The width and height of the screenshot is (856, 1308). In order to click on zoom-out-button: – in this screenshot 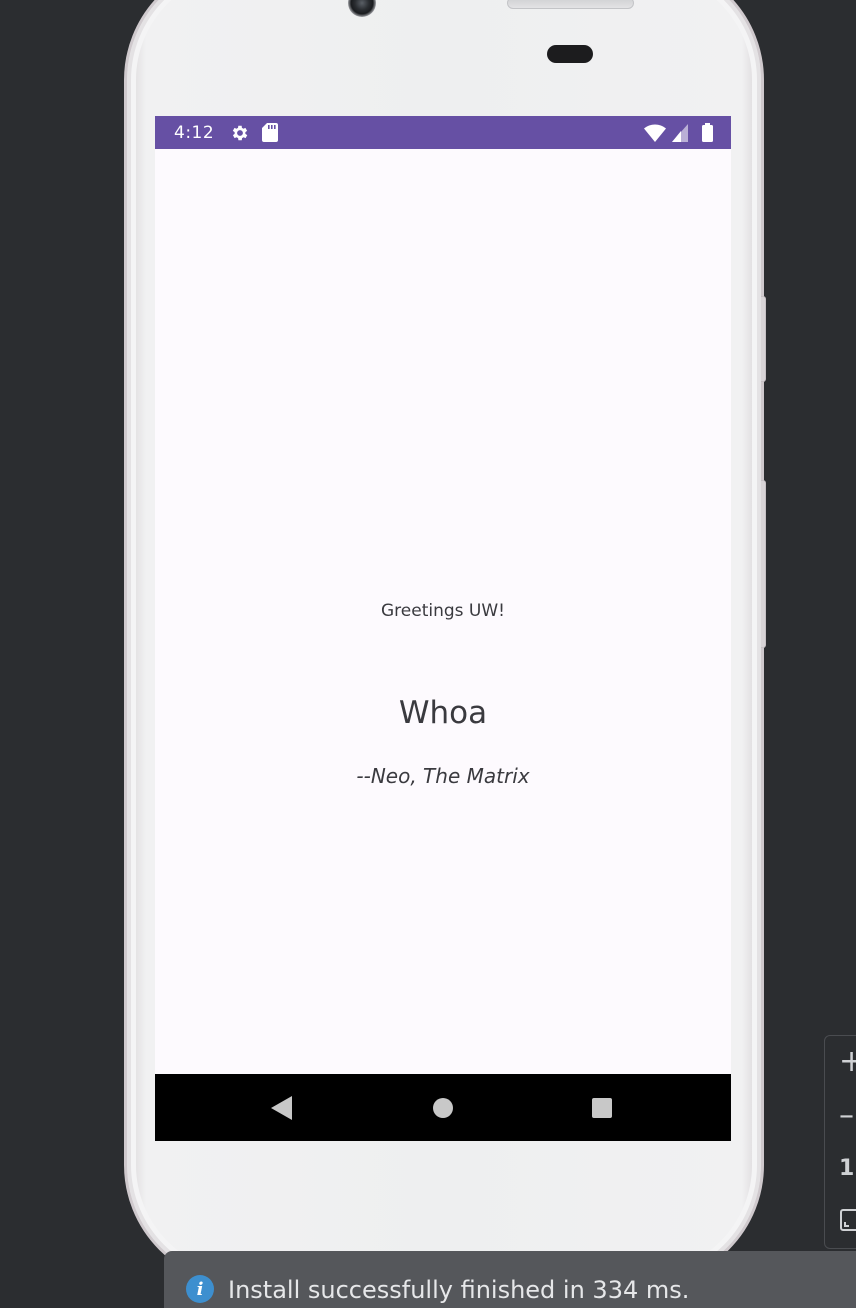, I will do `click(846, 1115)`.